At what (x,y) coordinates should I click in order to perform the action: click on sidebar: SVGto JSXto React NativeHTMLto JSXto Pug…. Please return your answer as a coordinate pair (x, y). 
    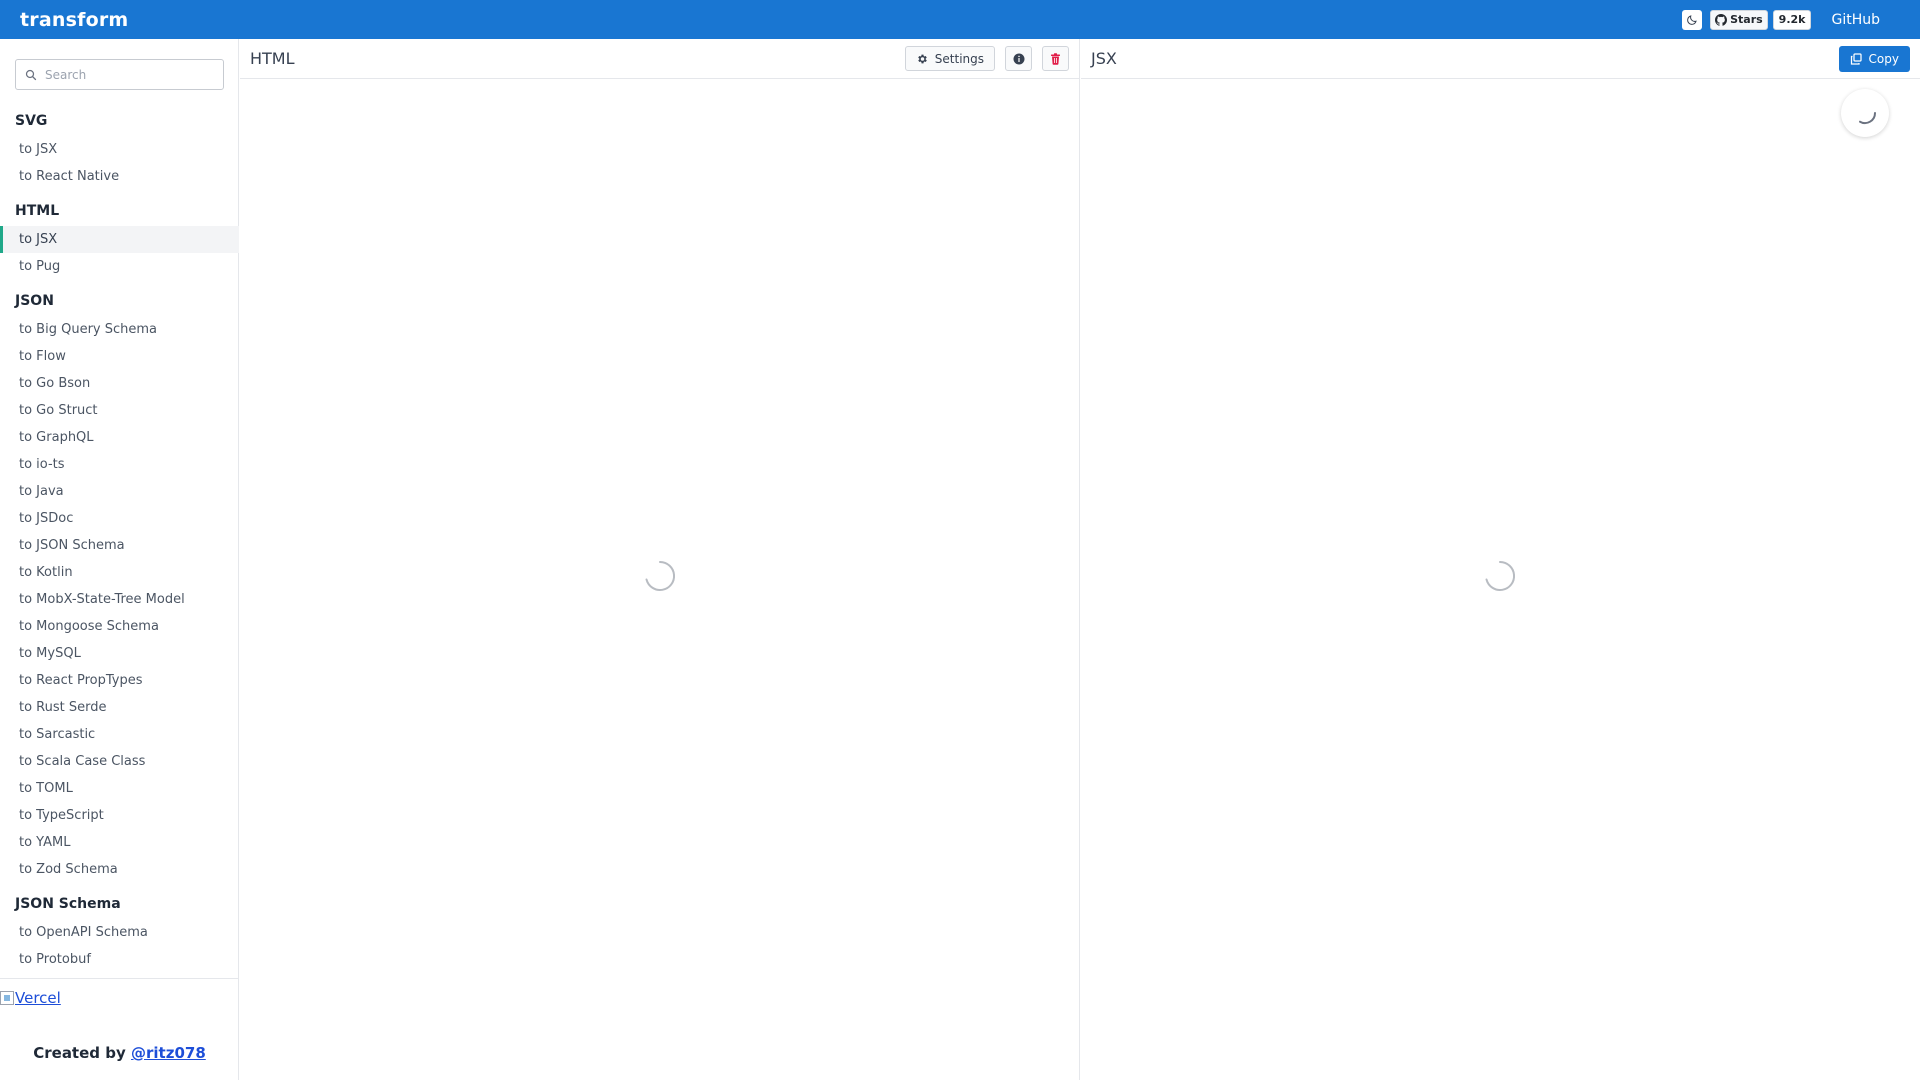
    Looking at the image, I should click on (119, 559).